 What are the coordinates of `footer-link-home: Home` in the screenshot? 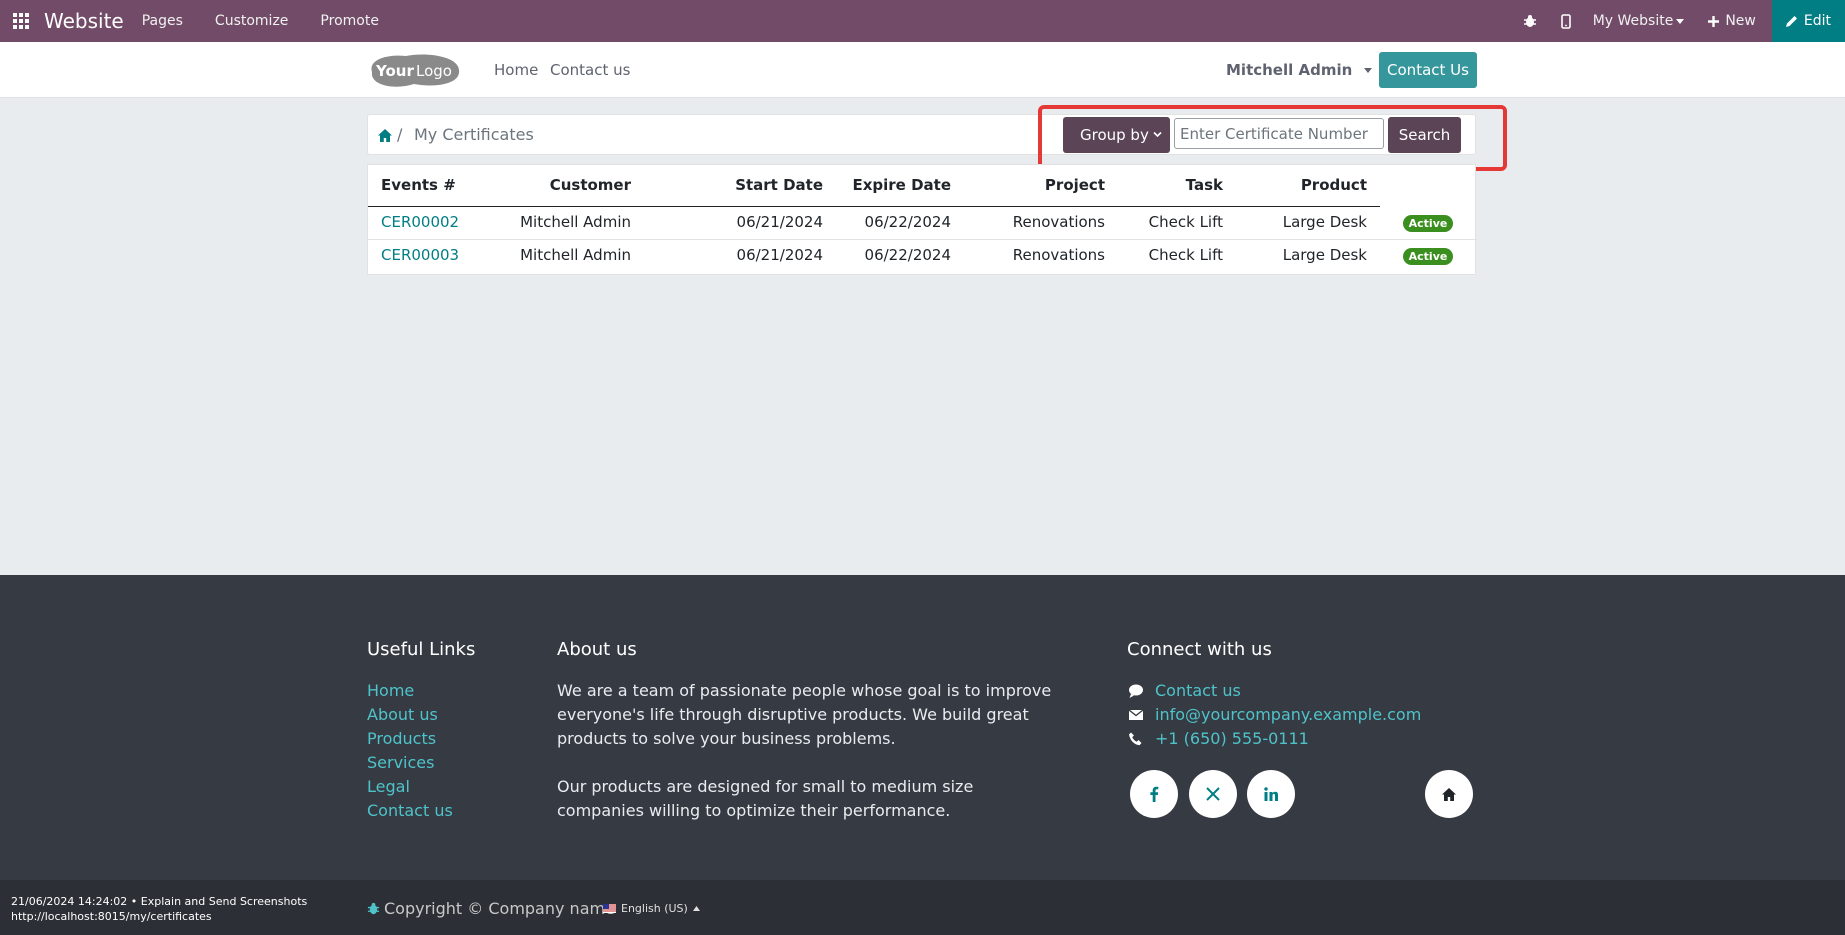 It's located at (390, 690).